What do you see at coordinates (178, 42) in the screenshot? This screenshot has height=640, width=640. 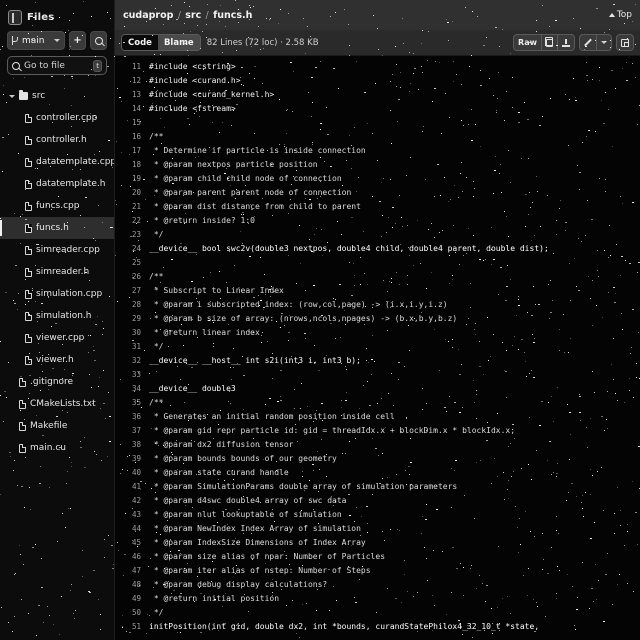 I see `tab-blame: Blame` at bounding box center [178, 42].